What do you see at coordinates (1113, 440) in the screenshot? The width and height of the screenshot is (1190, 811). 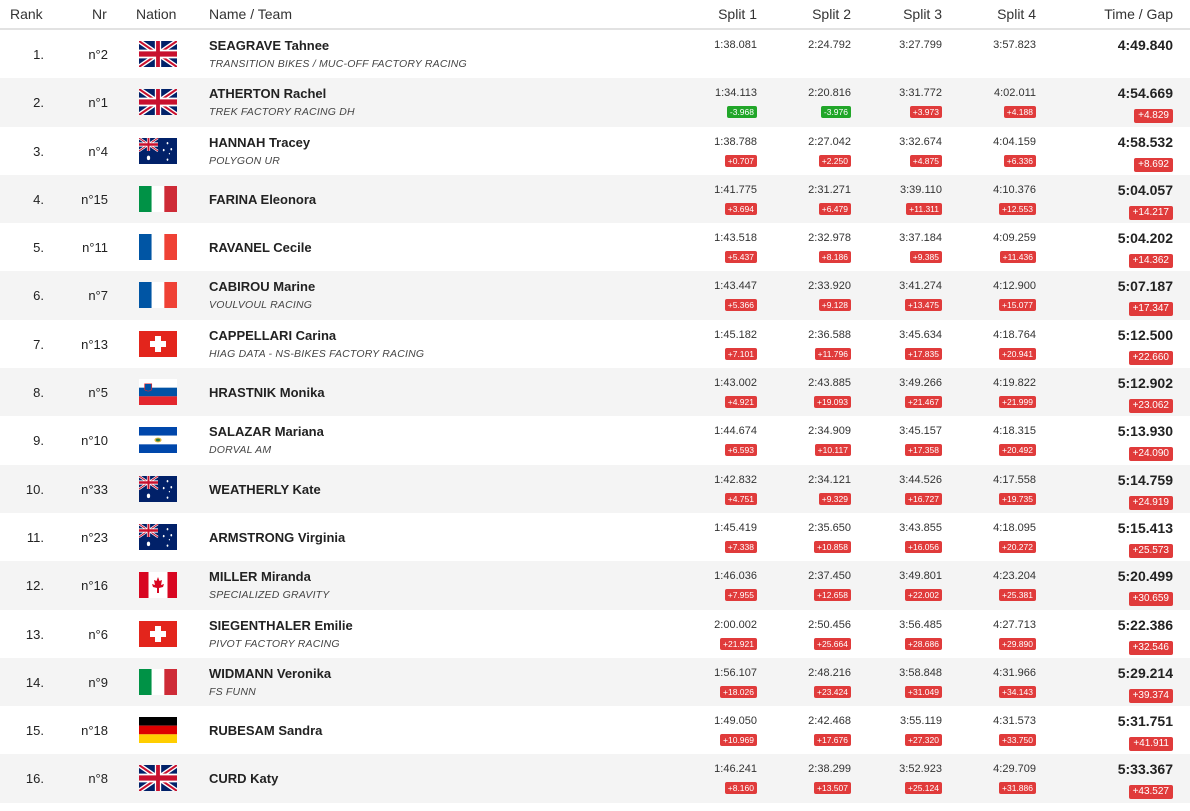 I see `finish-time: 5:13.930 +24.090` at bounding box center [1113, 440].